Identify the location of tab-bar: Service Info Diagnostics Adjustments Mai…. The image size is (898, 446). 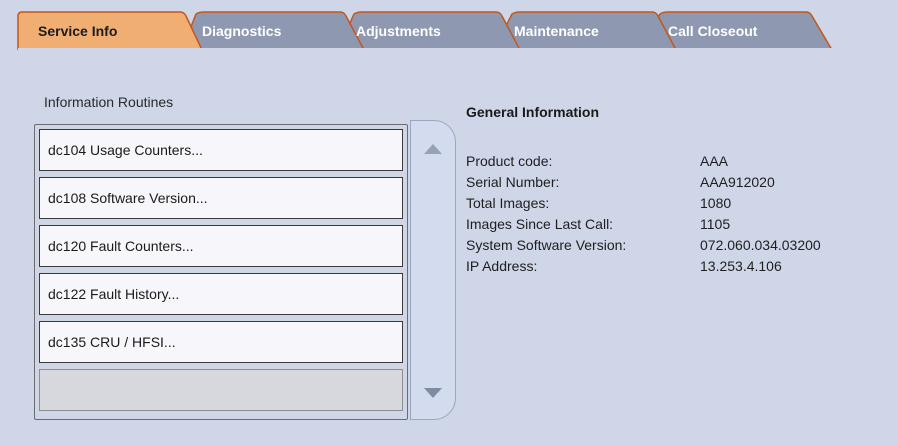
(449, 25).